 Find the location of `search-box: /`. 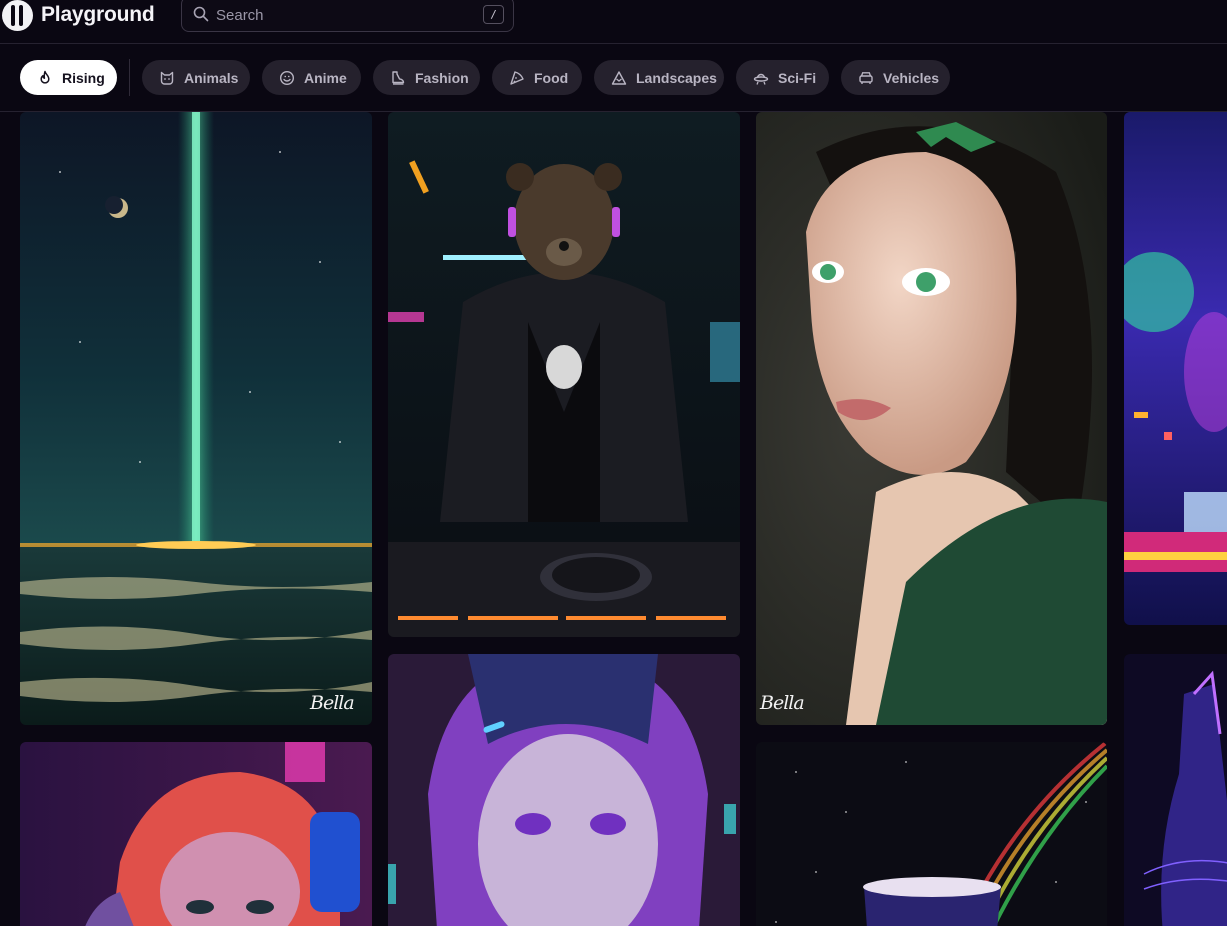

search-box: / is located at coordinates (347, 16).